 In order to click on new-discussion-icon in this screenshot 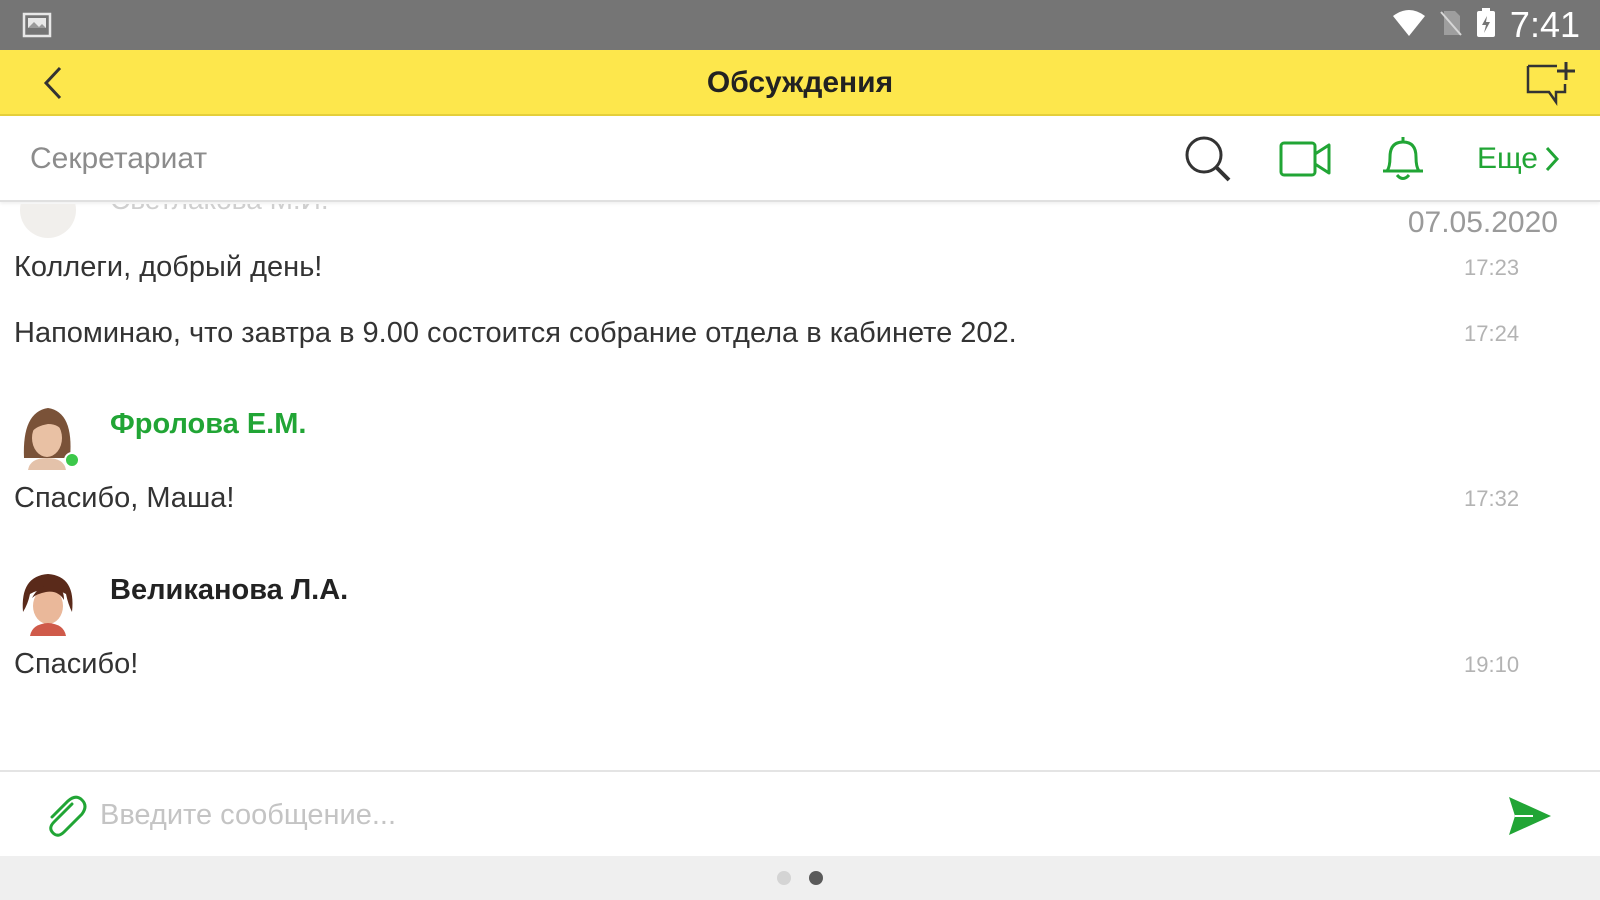, I will do `click(1550, 84)`.